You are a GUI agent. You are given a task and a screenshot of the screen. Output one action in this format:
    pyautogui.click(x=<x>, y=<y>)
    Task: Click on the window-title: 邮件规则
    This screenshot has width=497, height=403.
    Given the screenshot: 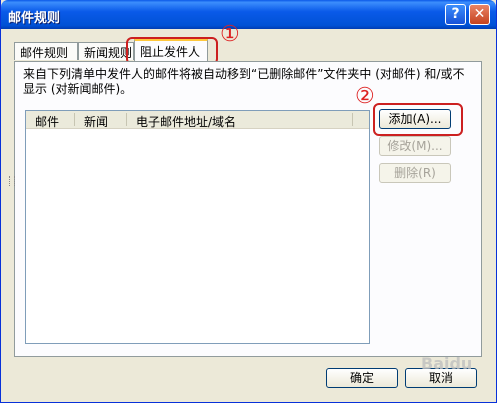 What is the action you would take?
    pyautogui.click(x=34, y=18)
    